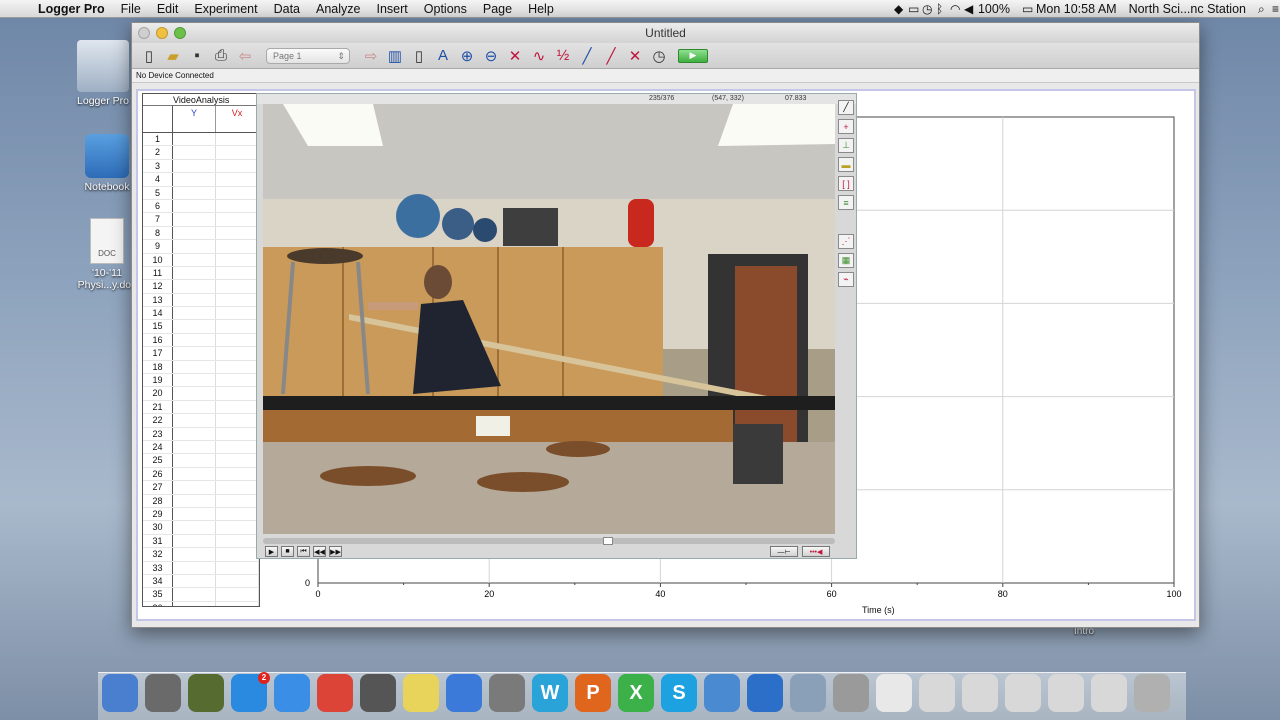 The image size is (1280, 720). I want to click on table-row: 36, so click(201, 603).